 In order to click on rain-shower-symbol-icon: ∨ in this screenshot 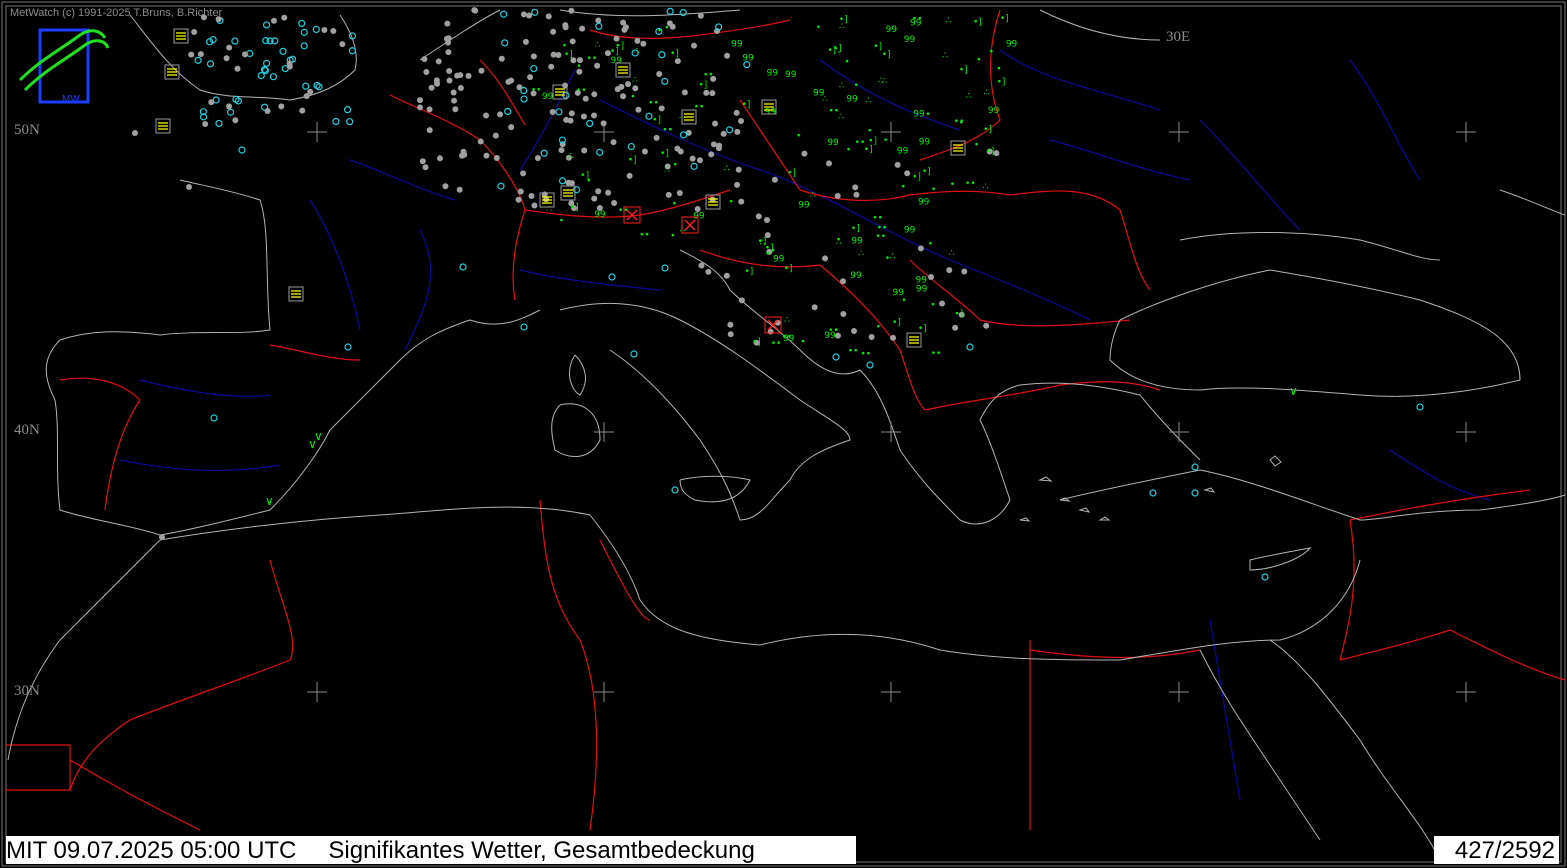, I will do `click(312, 444)`.